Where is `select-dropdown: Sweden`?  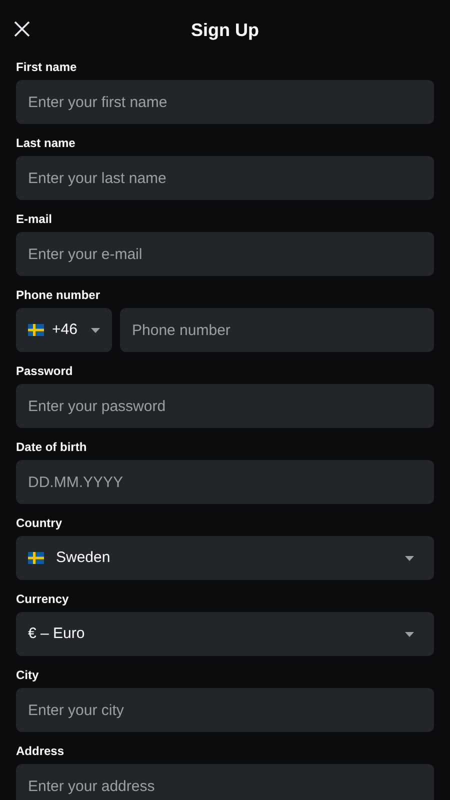
select-dropdown: Sweden is located at coordinates (225, 558).